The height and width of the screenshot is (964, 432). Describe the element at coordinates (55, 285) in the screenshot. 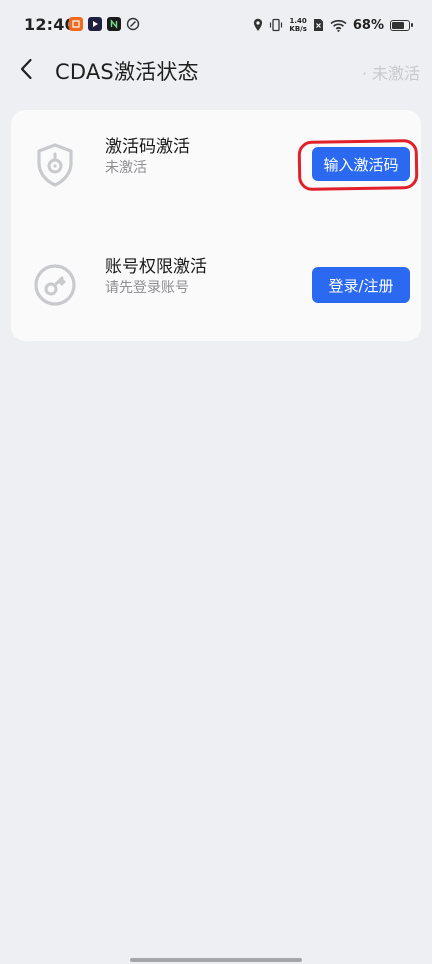

I see `key-circle-icon` at that location.